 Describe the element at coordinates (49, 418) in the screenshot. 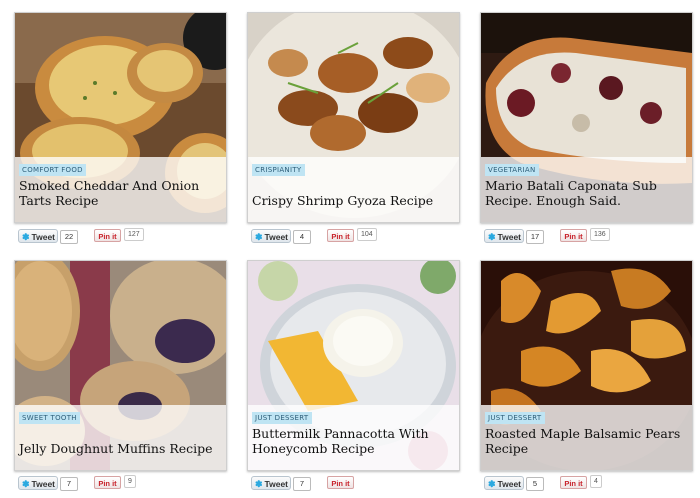

I see `category-tag: SWEET TOOTH` at that location.